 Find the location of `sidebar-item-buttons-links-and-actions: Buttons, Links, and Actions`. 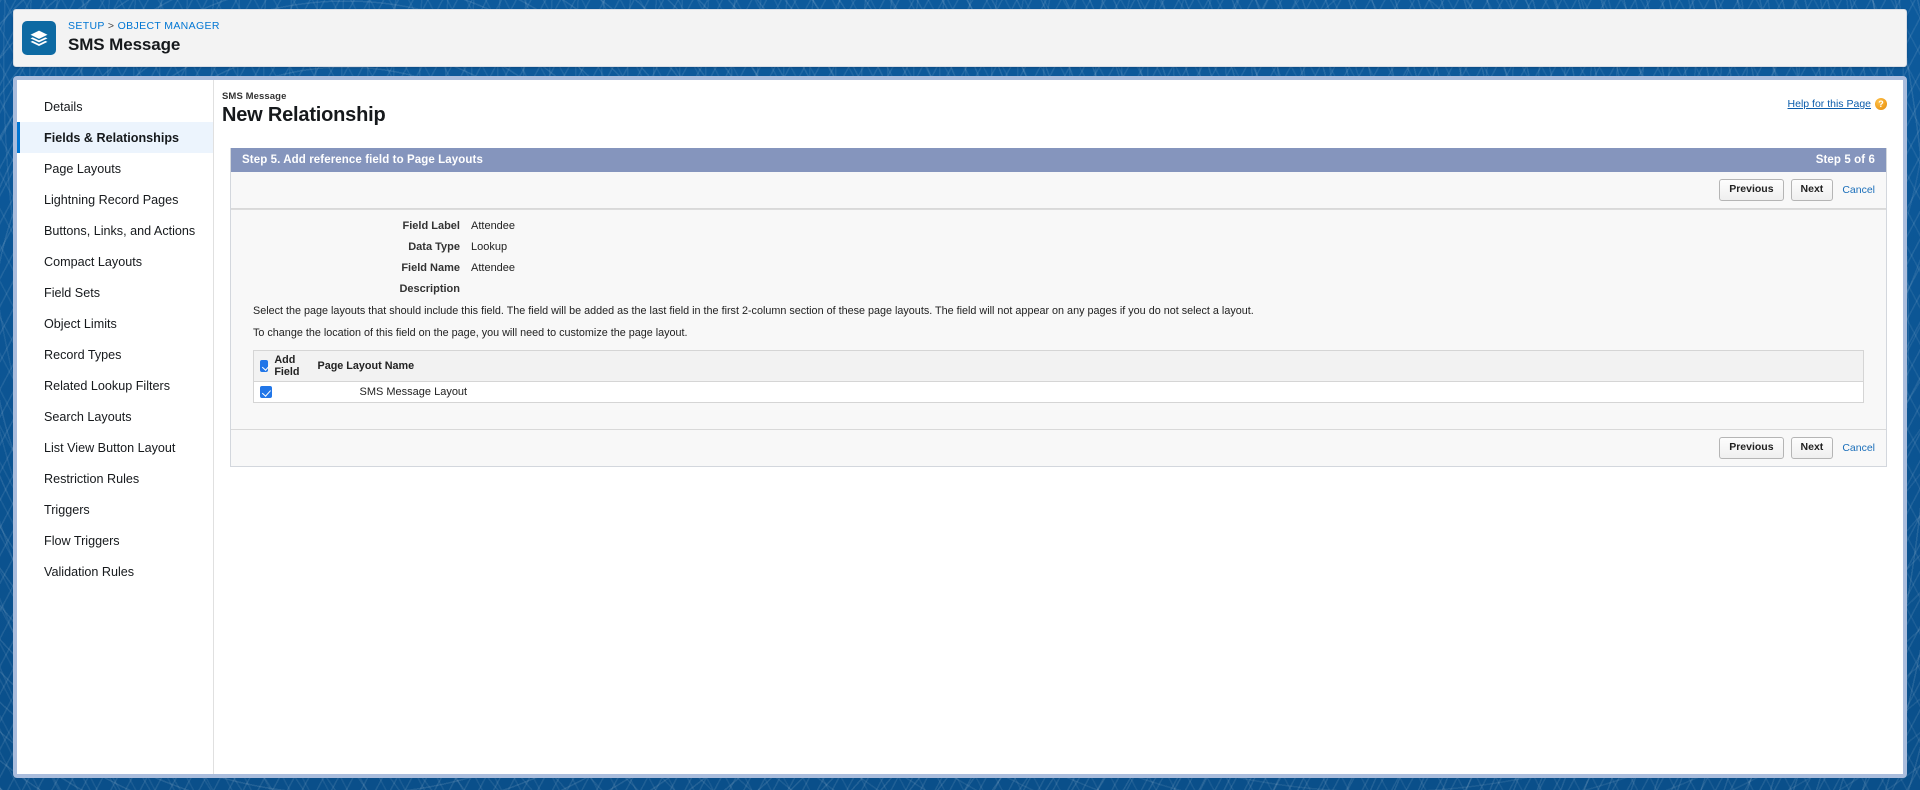

sidebar-item-buttons-links-and-actions: Buttons, Links, and Actions is located at coordinates (115, 230).